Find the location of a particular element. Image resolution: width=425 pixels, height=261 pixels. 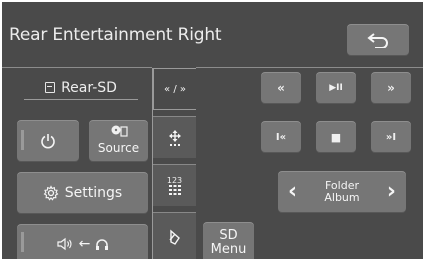

play-pause-icon: ▶II is located at coordinates (336, 88).